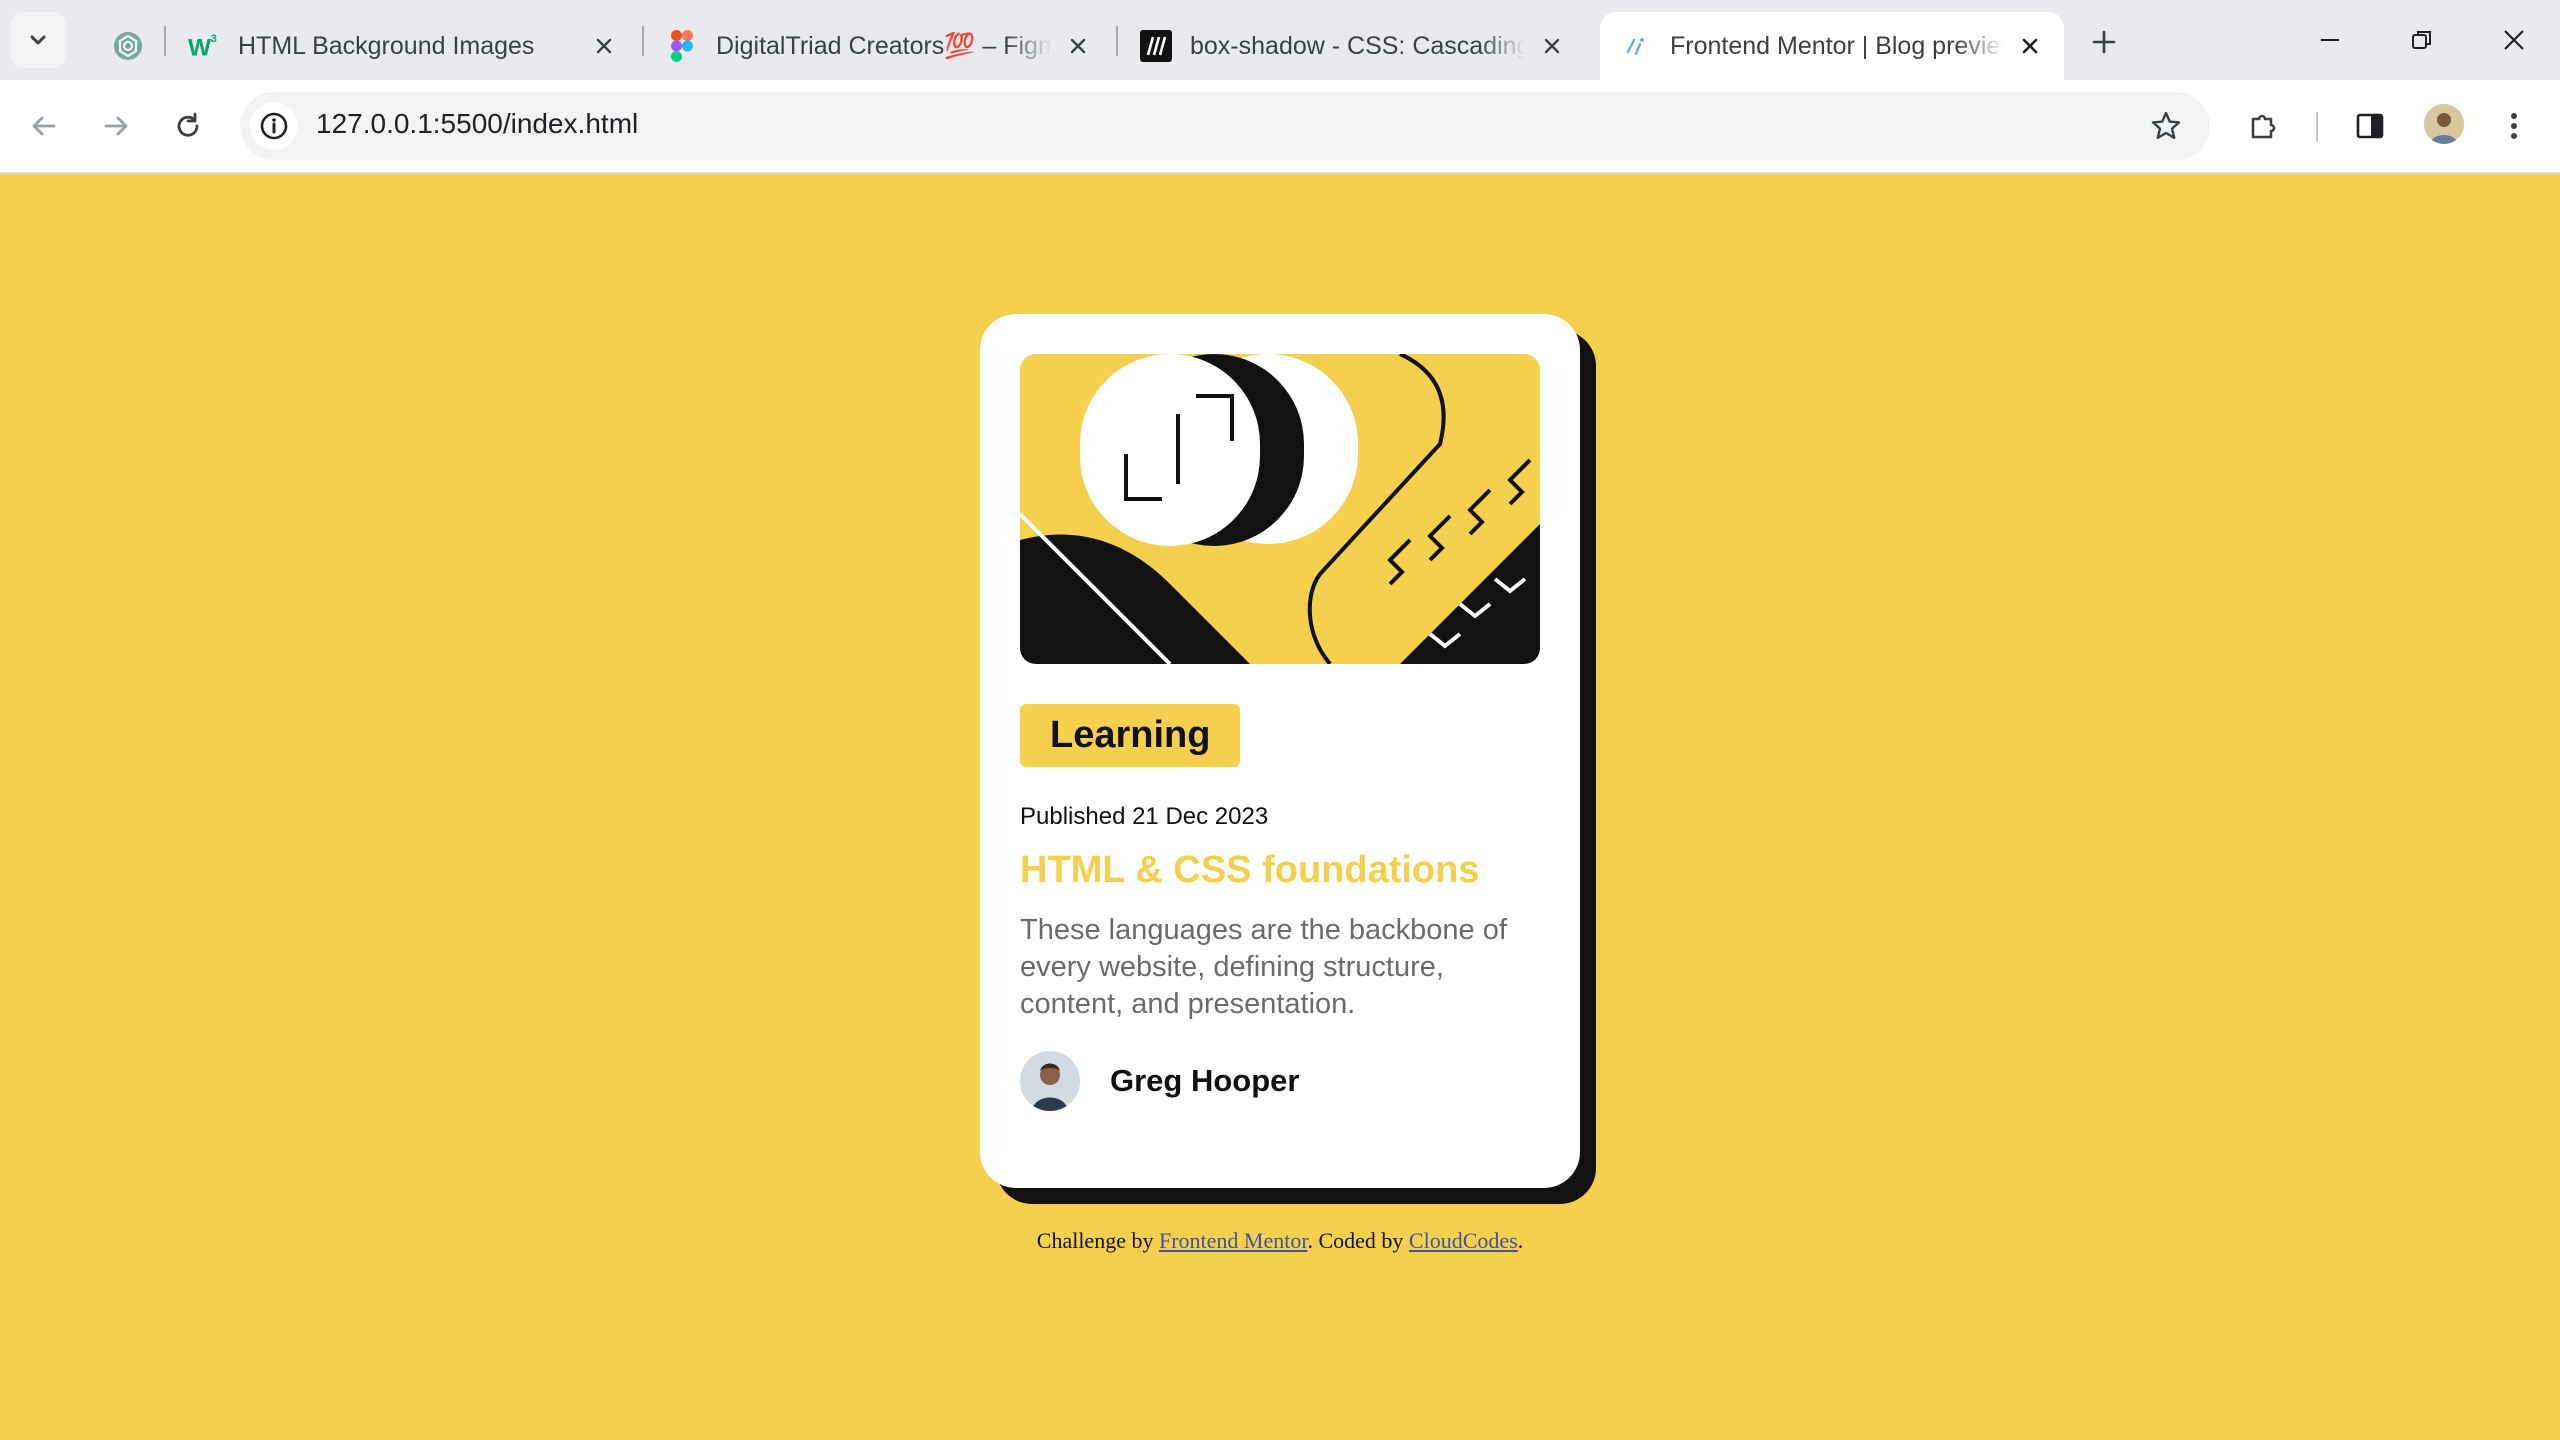 This screenshot has height=1440, width=2560. Describe the element at coordinates (1225, 126) in the screenshot. I see `address-bar: 127.0.0.1:5500/index.html` at that location.